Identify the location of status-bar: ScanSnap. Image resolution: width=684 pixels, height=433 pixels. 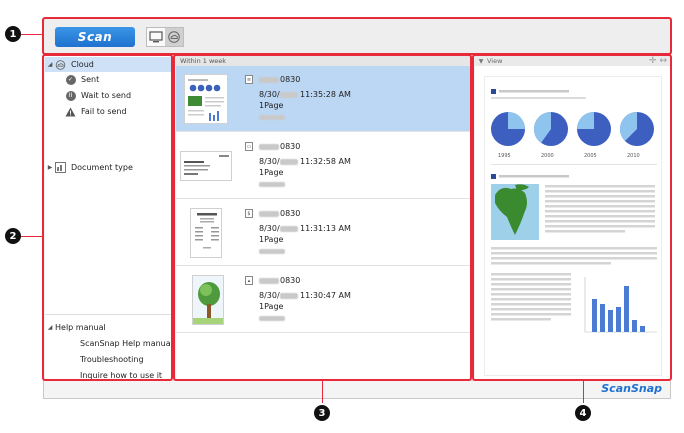
(357, 389).